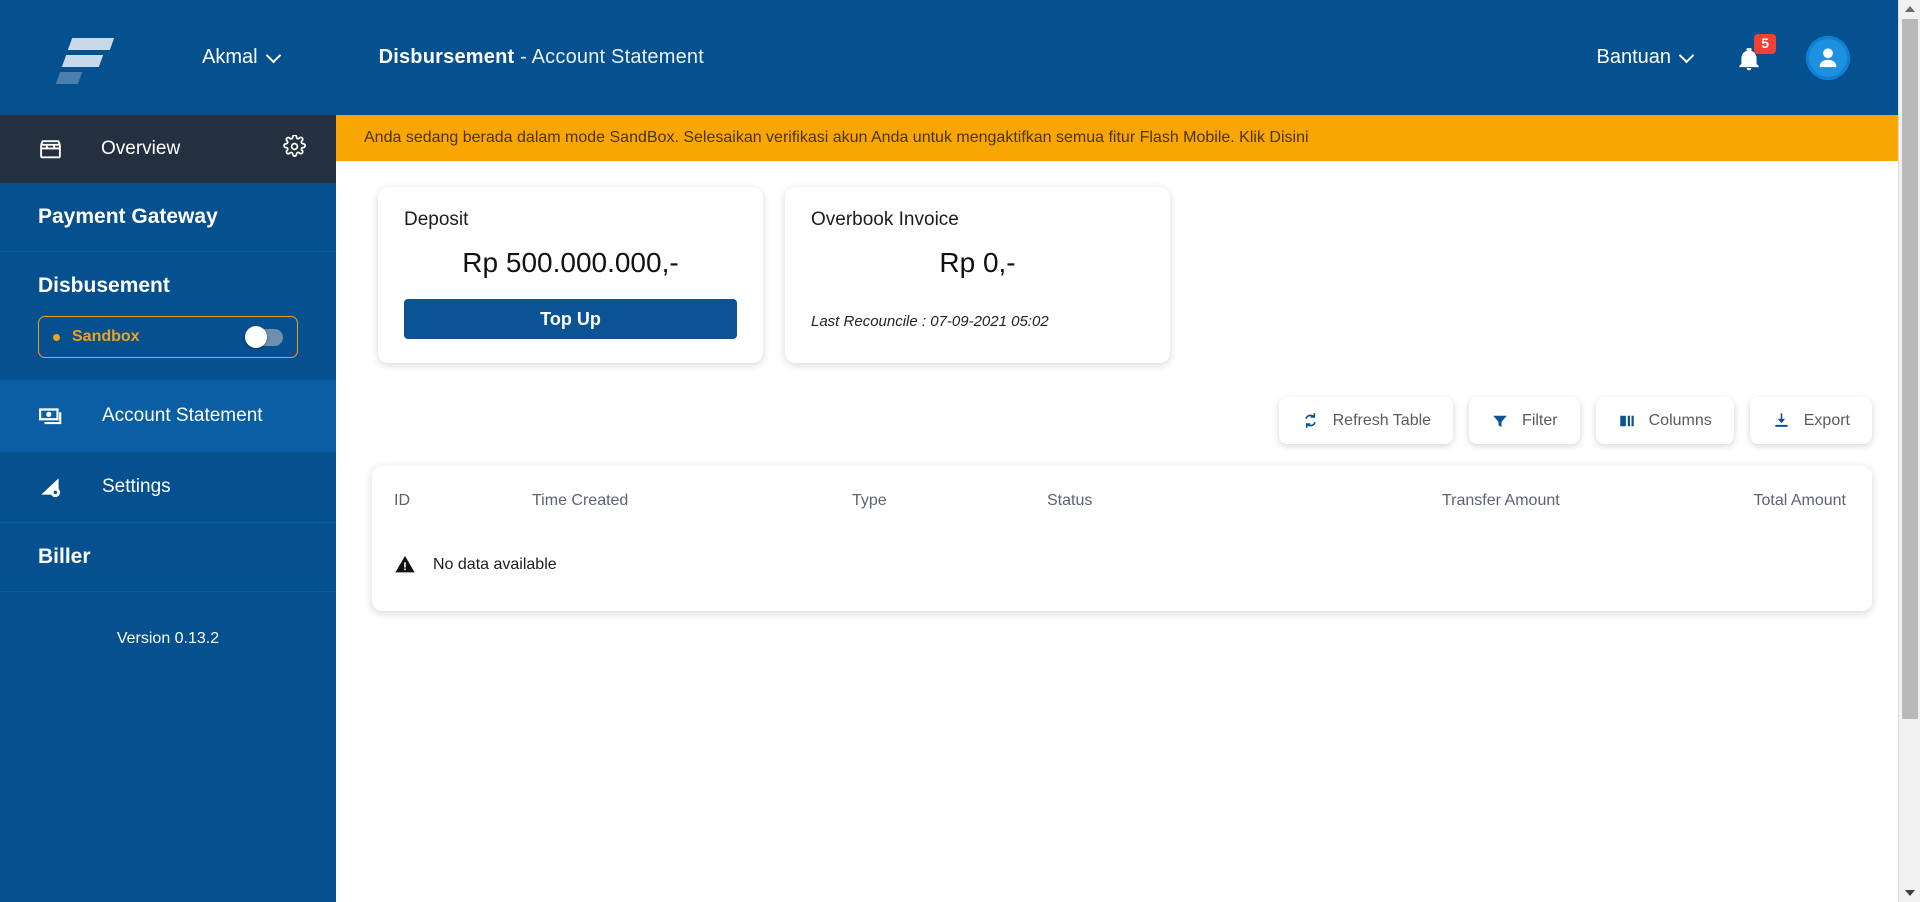  Describe the element at coordinates (1826, 420) in the screenshot. I see `export-label: Export` at that location.